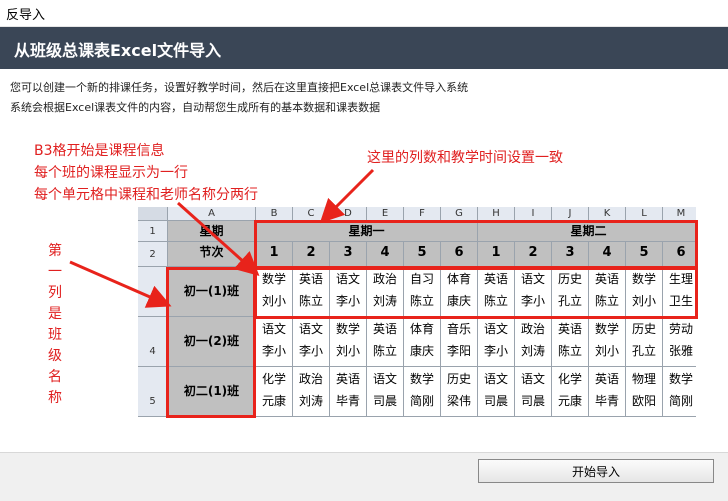  What do you see at coordinates (218, 239) in the screenshot?
I see `arrow-to-course-cells` at bounding box center [218, 239].